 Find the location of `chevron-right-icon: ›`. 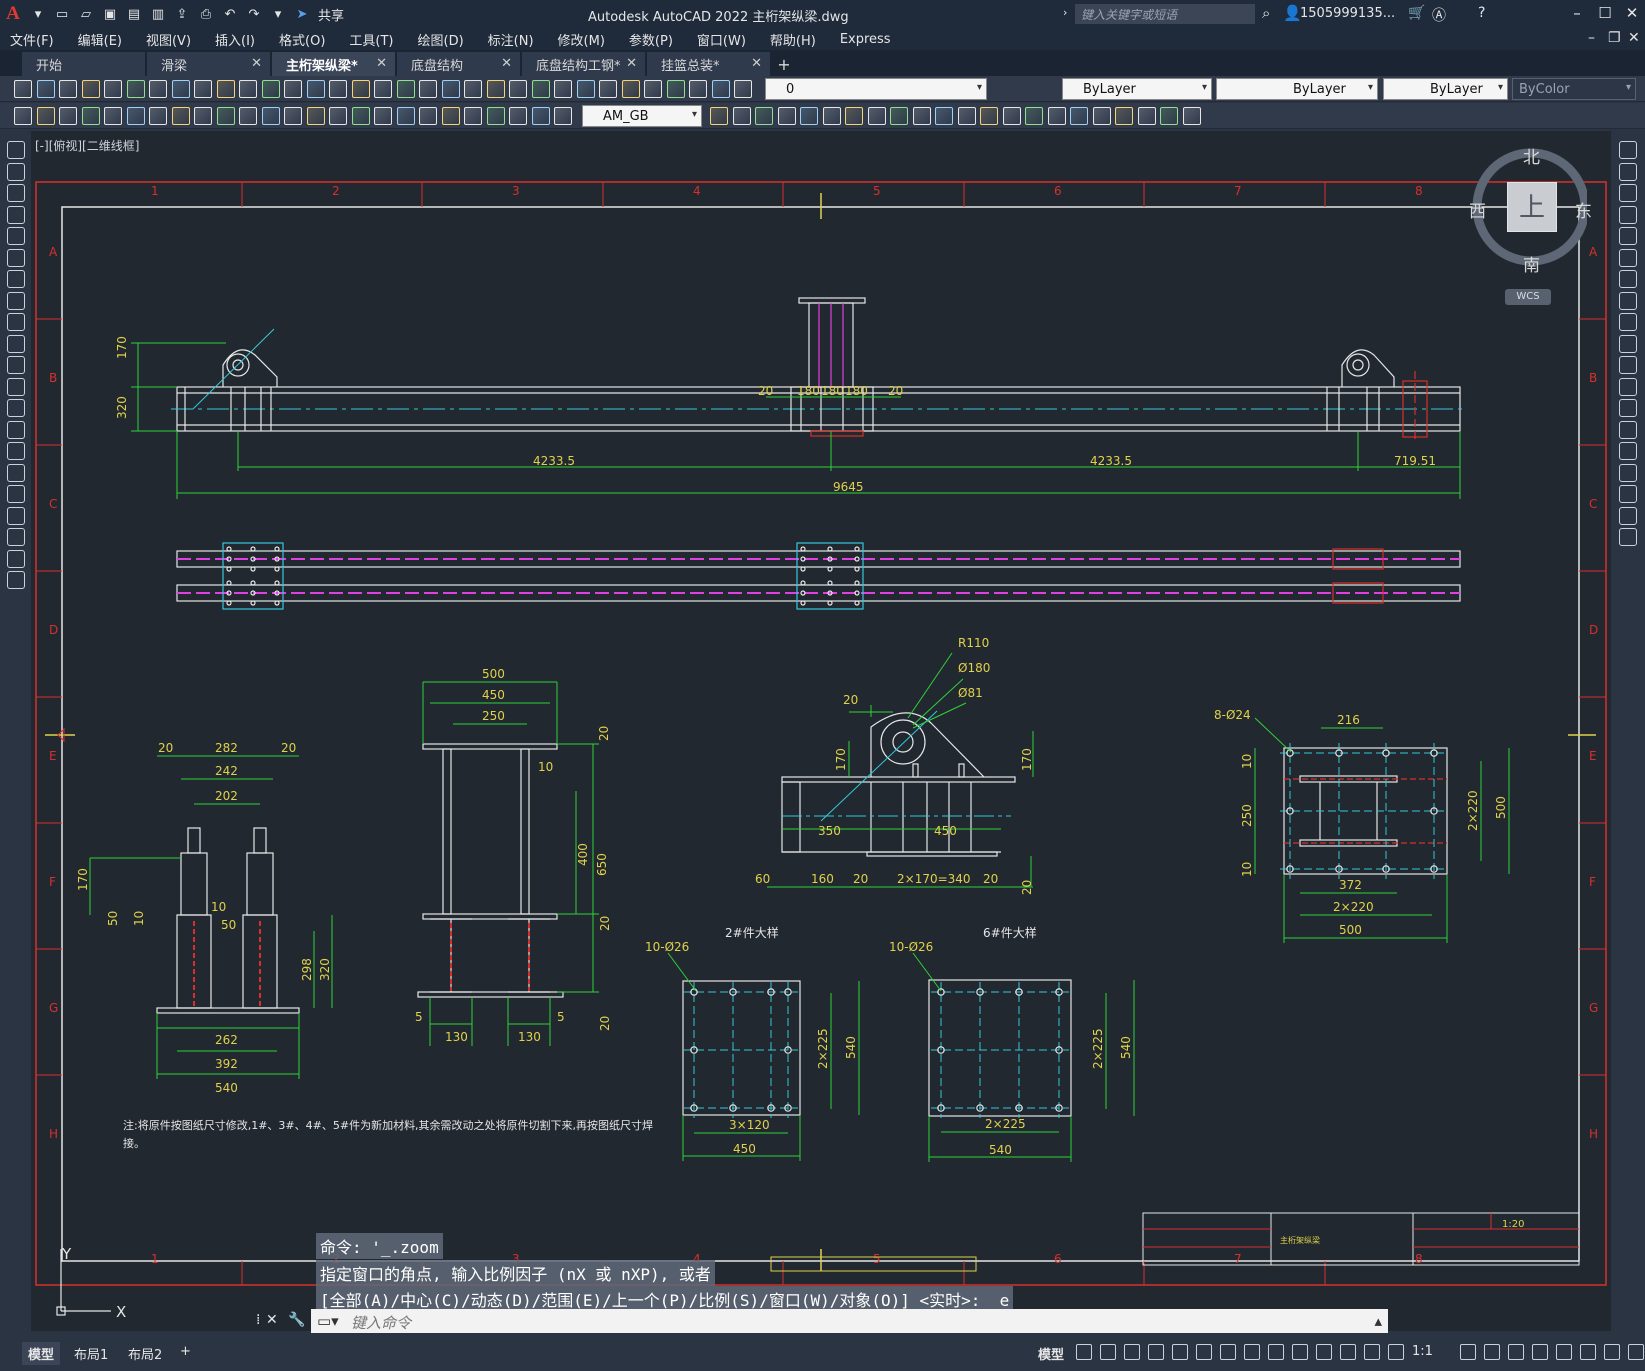

chevron-right-icon: › is located at coordinates (1065, 12).